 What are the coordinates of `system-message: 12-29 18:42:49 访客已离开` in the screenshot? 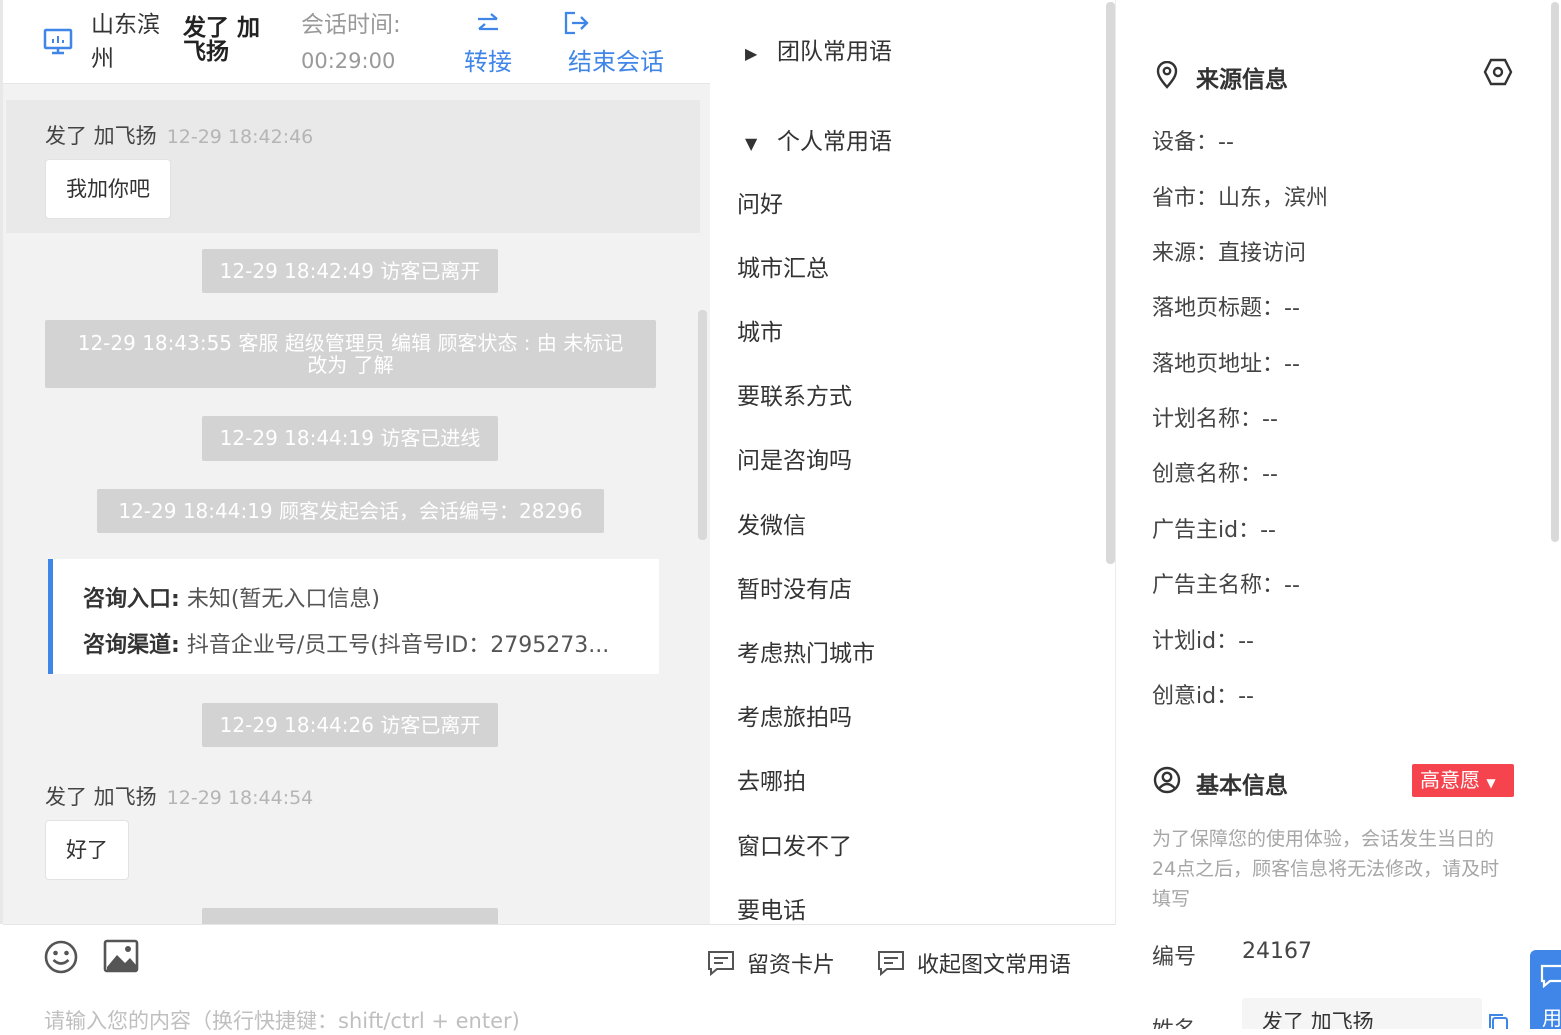 It's located at (350, 271).